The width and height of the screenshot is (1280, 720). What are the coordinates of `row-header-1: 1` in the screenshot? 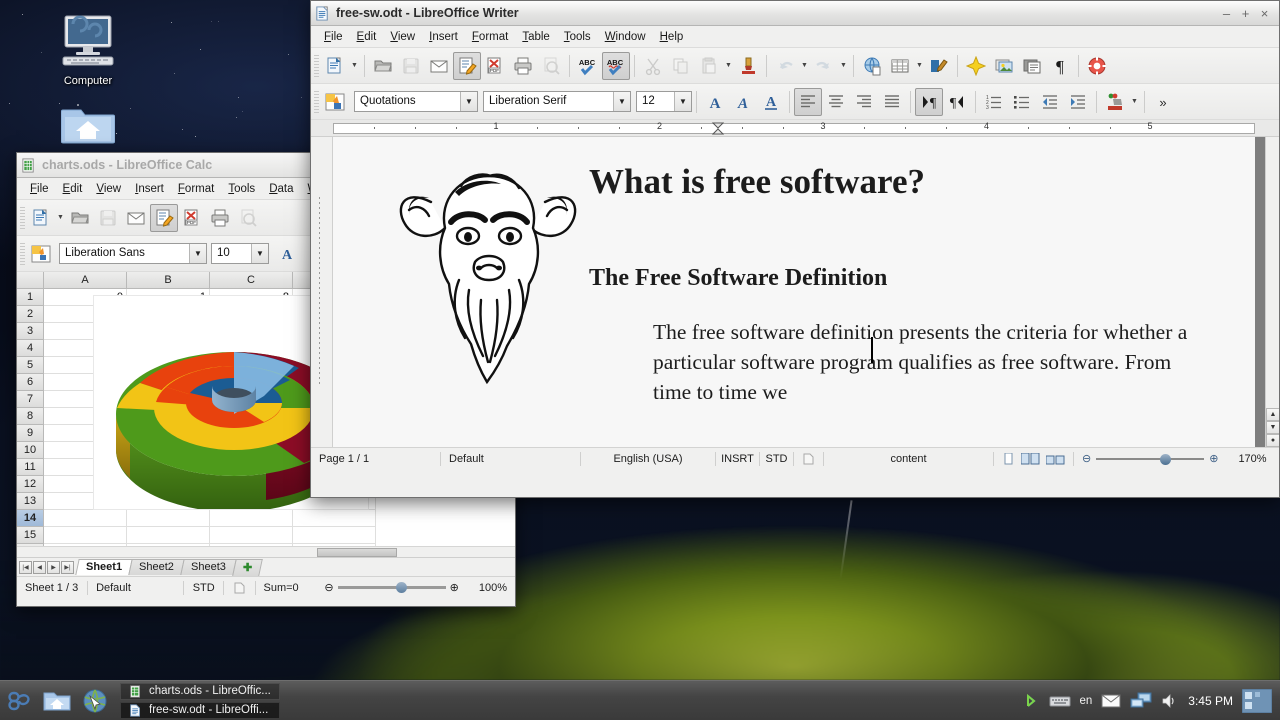 It's located at (30, 297).